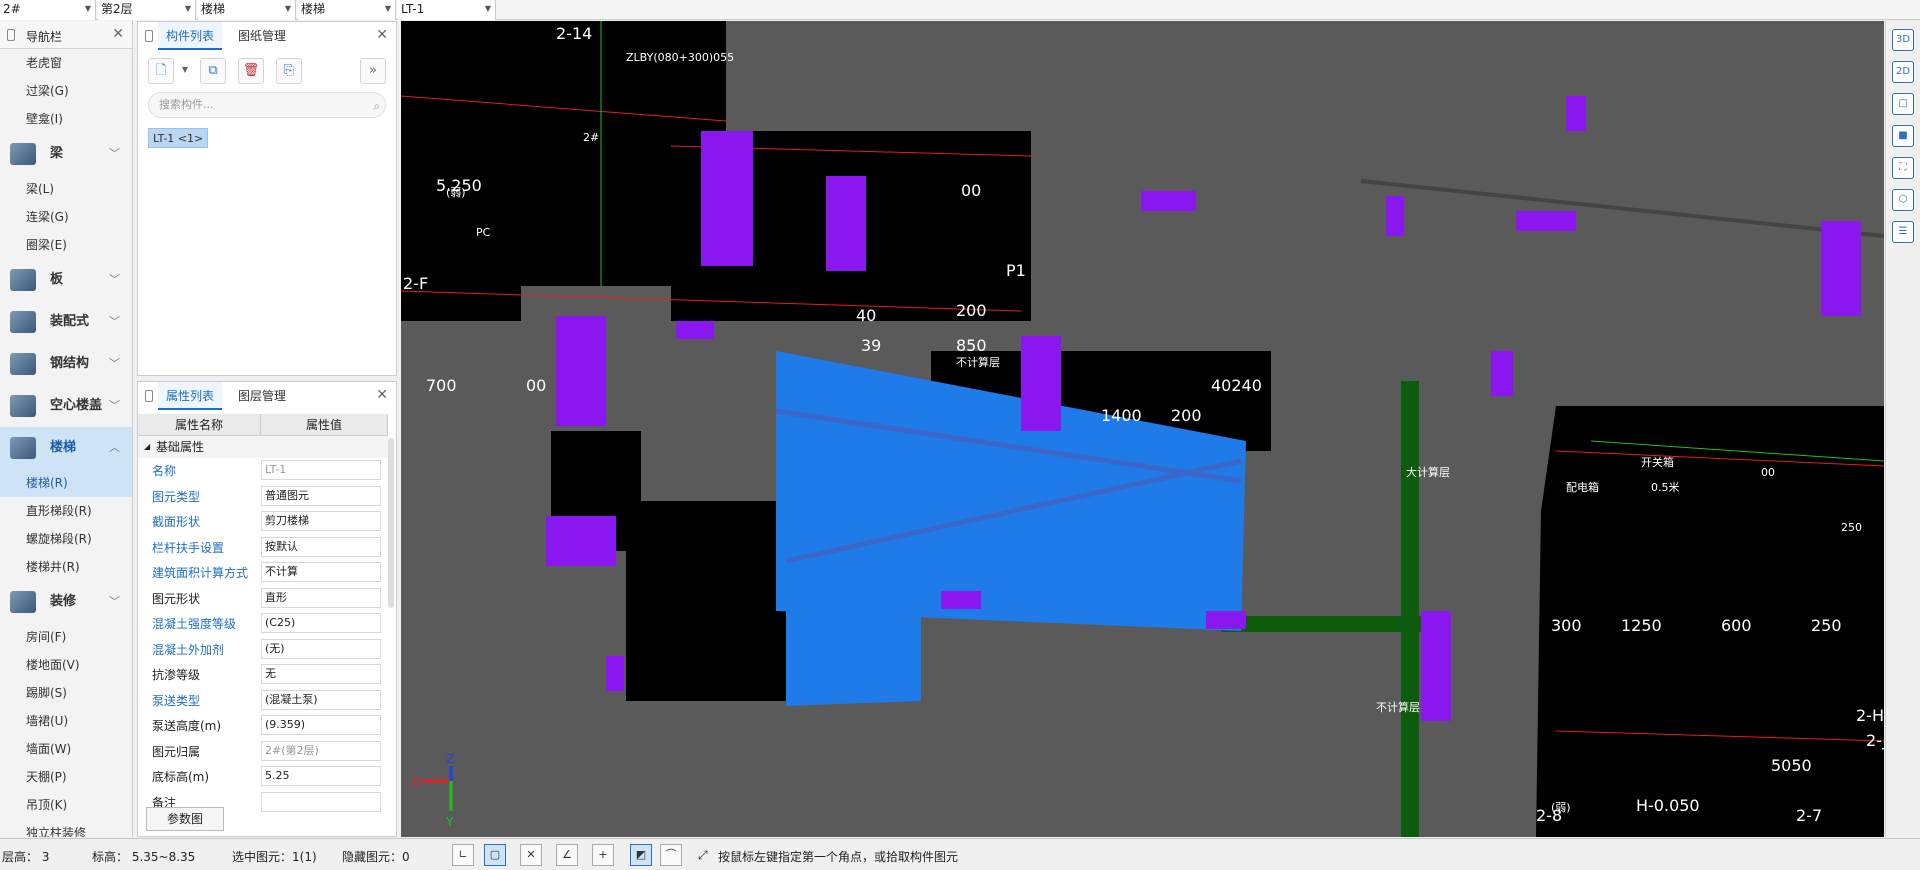 The image size is (1920, 870). What do you see at coordinates (289, 71) in the screenshot?
I see `copy-to-floor-button: ⎘` at bounding box center [289, 71].